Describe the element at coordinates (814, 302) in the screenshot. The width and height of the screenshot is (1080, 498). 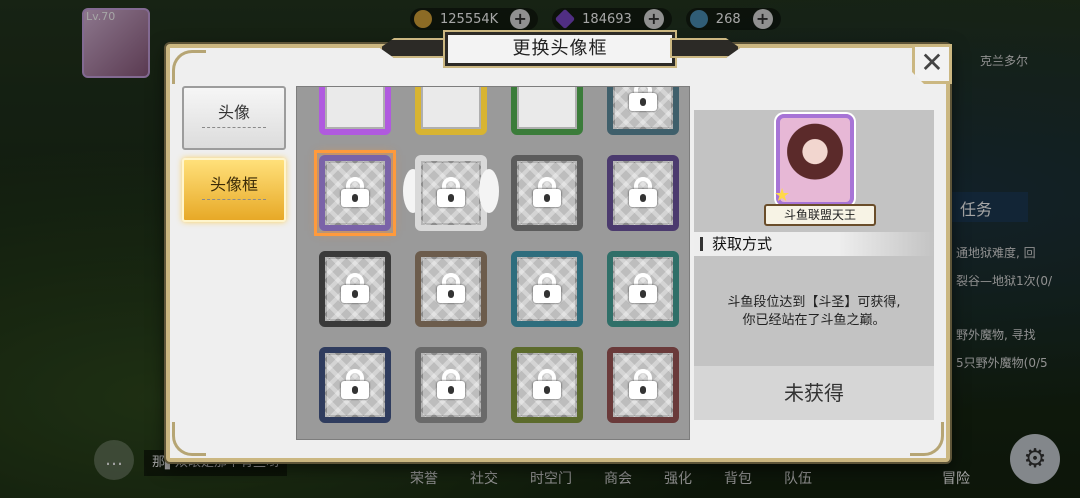
I see `acquire-description-line: 斗鱼段位达到【斗圣】可获得,` at that location.